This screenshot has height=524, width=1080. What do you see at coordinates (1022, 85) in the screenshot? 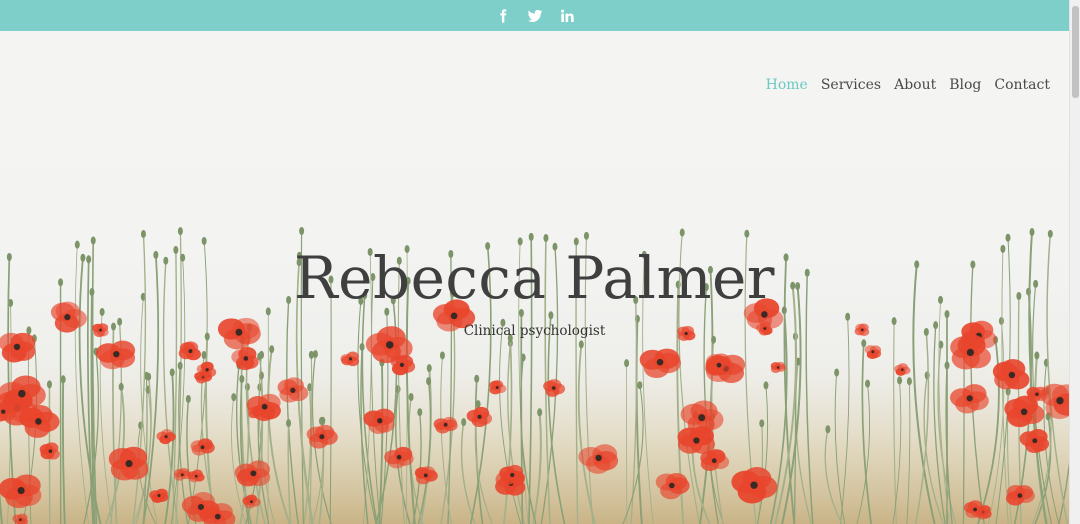
I see `nav-item-contact: Contact` at bounding box center [1022, 85].